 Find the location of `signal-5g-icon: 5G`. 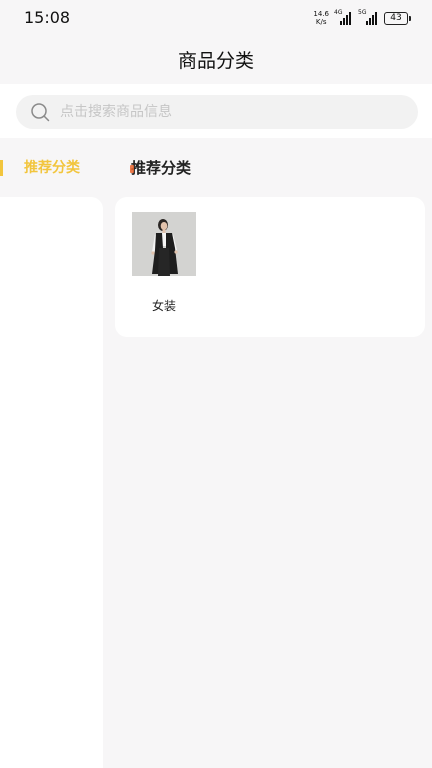

signal-5g-icon: 5G is located at coordinates (368, 17).